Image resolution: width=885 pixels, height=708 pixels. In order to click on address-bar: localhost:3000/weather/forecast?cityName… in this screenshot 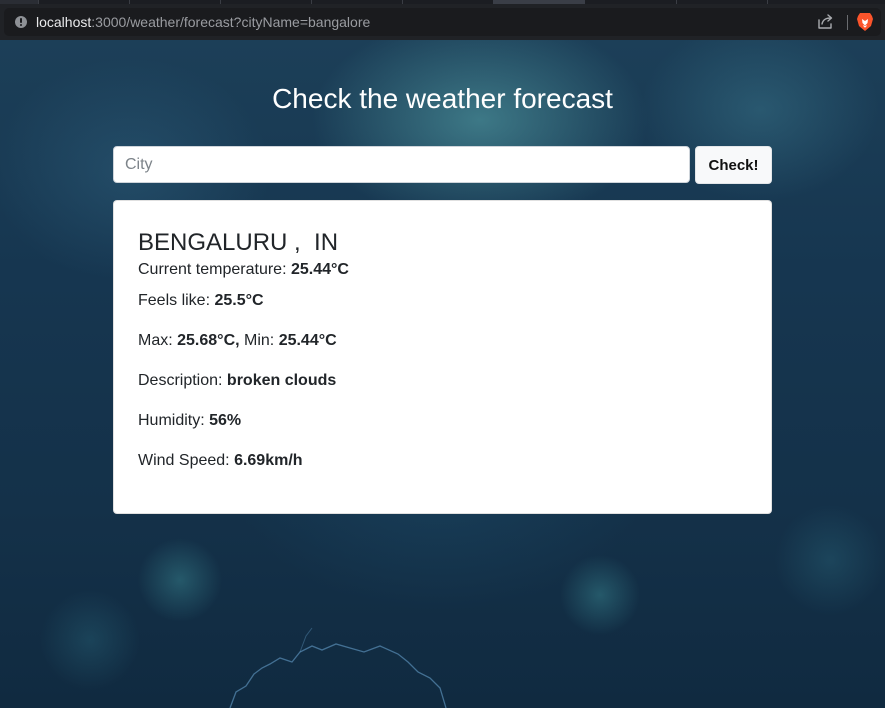, I will do `click(442, 22)`.